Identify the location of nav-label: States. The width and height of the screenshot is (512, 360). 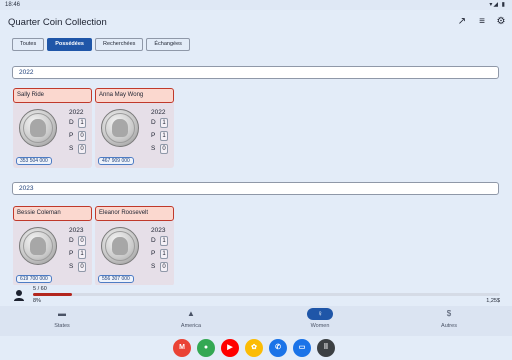
(62, 326).